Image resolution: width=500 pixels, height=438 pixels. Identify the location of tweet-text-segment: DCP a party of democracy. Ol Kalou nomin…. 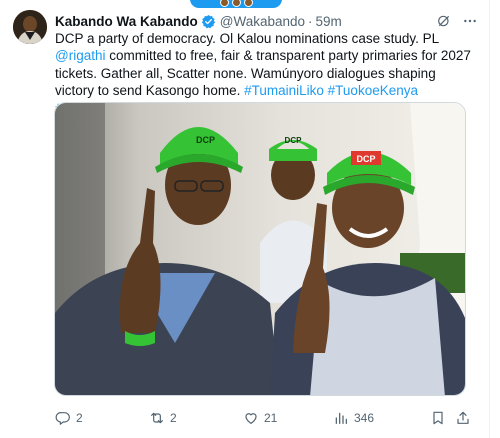
(247, 38).